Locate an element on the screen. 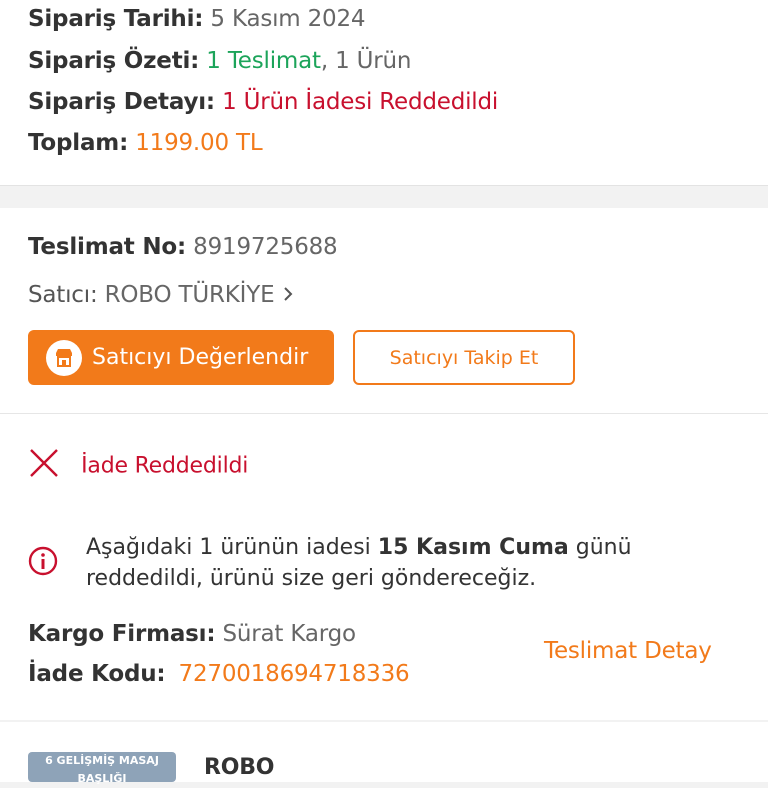 This screenshot has width=768, height=788. order-total-value: 1199.00 TL is located at coordinates (199, 143).